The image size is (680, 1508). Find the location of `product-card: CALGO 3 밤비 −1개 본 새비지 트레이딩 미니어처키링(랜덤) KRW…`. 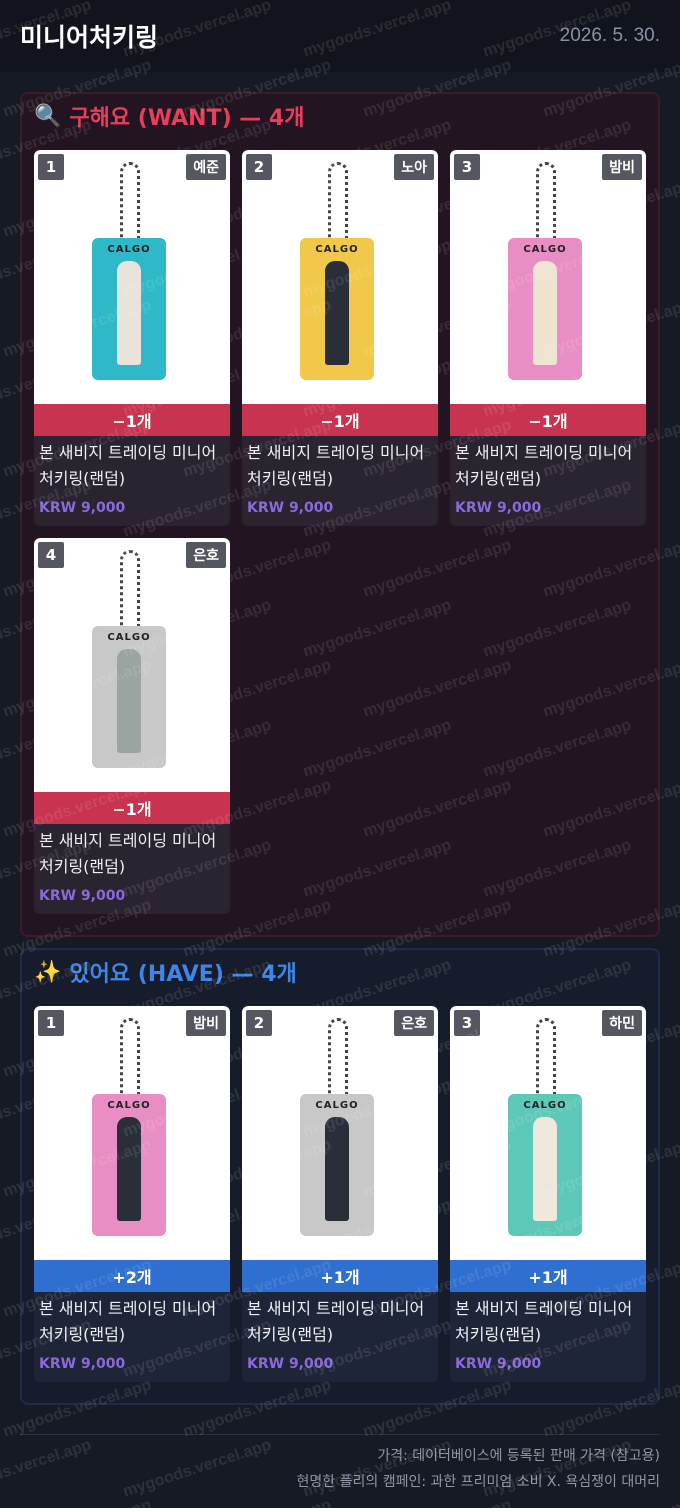

product-card: CALGO 3 밤비 −1개 본 새비지 트레이딩 미니어처키링(랜덤) KRW… is located at coordinates (548, 338).